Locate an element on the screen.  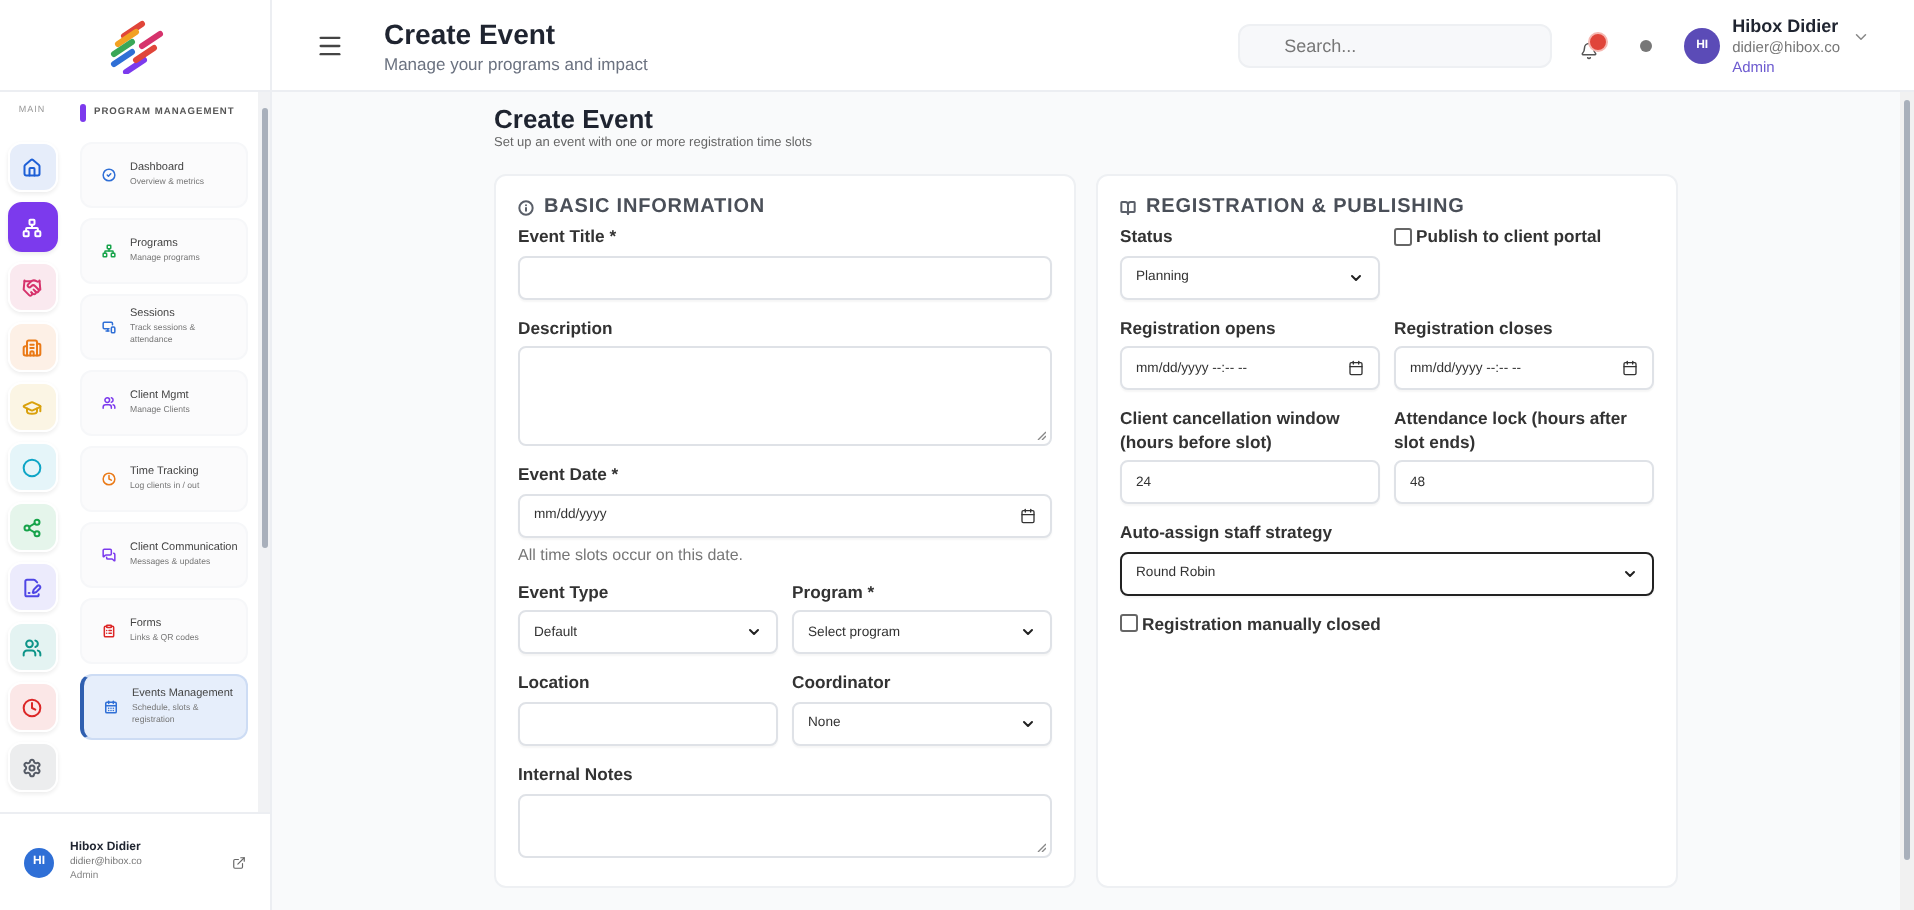
devices-icon is located at coordinates (109, 327).